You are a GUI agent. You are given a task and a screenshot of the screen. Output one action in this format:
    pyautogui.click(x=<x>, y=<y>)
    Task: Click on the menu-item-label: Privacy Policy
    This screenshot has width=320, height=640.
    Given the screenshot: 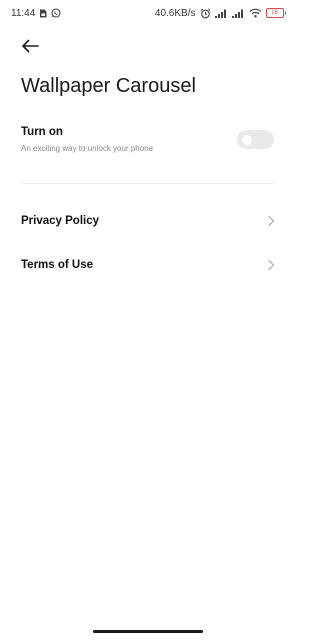 What is the action you would take?
    pyautogui.click(x=60, y=221)
    